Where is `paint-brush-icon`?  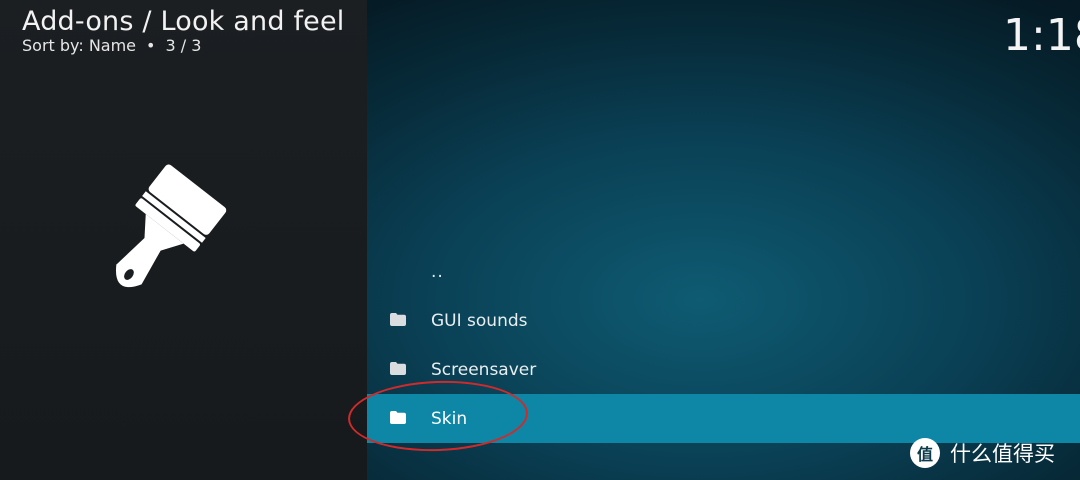 paint-brush-icon is located at coordinates (171, 226).